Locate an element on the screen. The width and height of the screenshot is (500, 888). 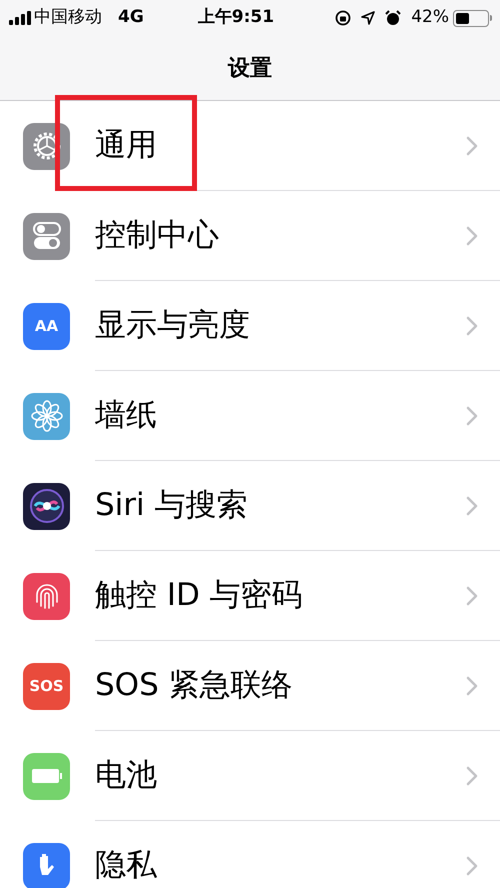
settings-row: 通用 is located at coordinates (250, 146).